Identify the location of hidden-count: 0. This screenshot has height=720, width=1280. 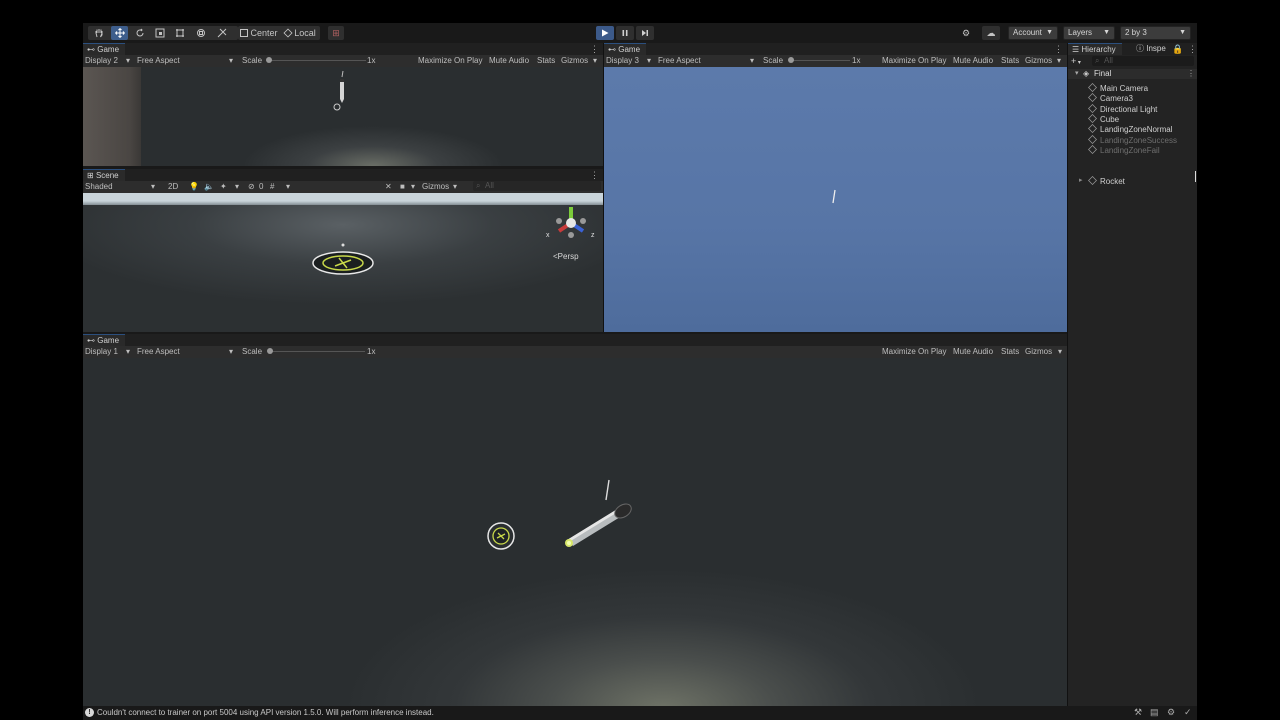
(261, 186).